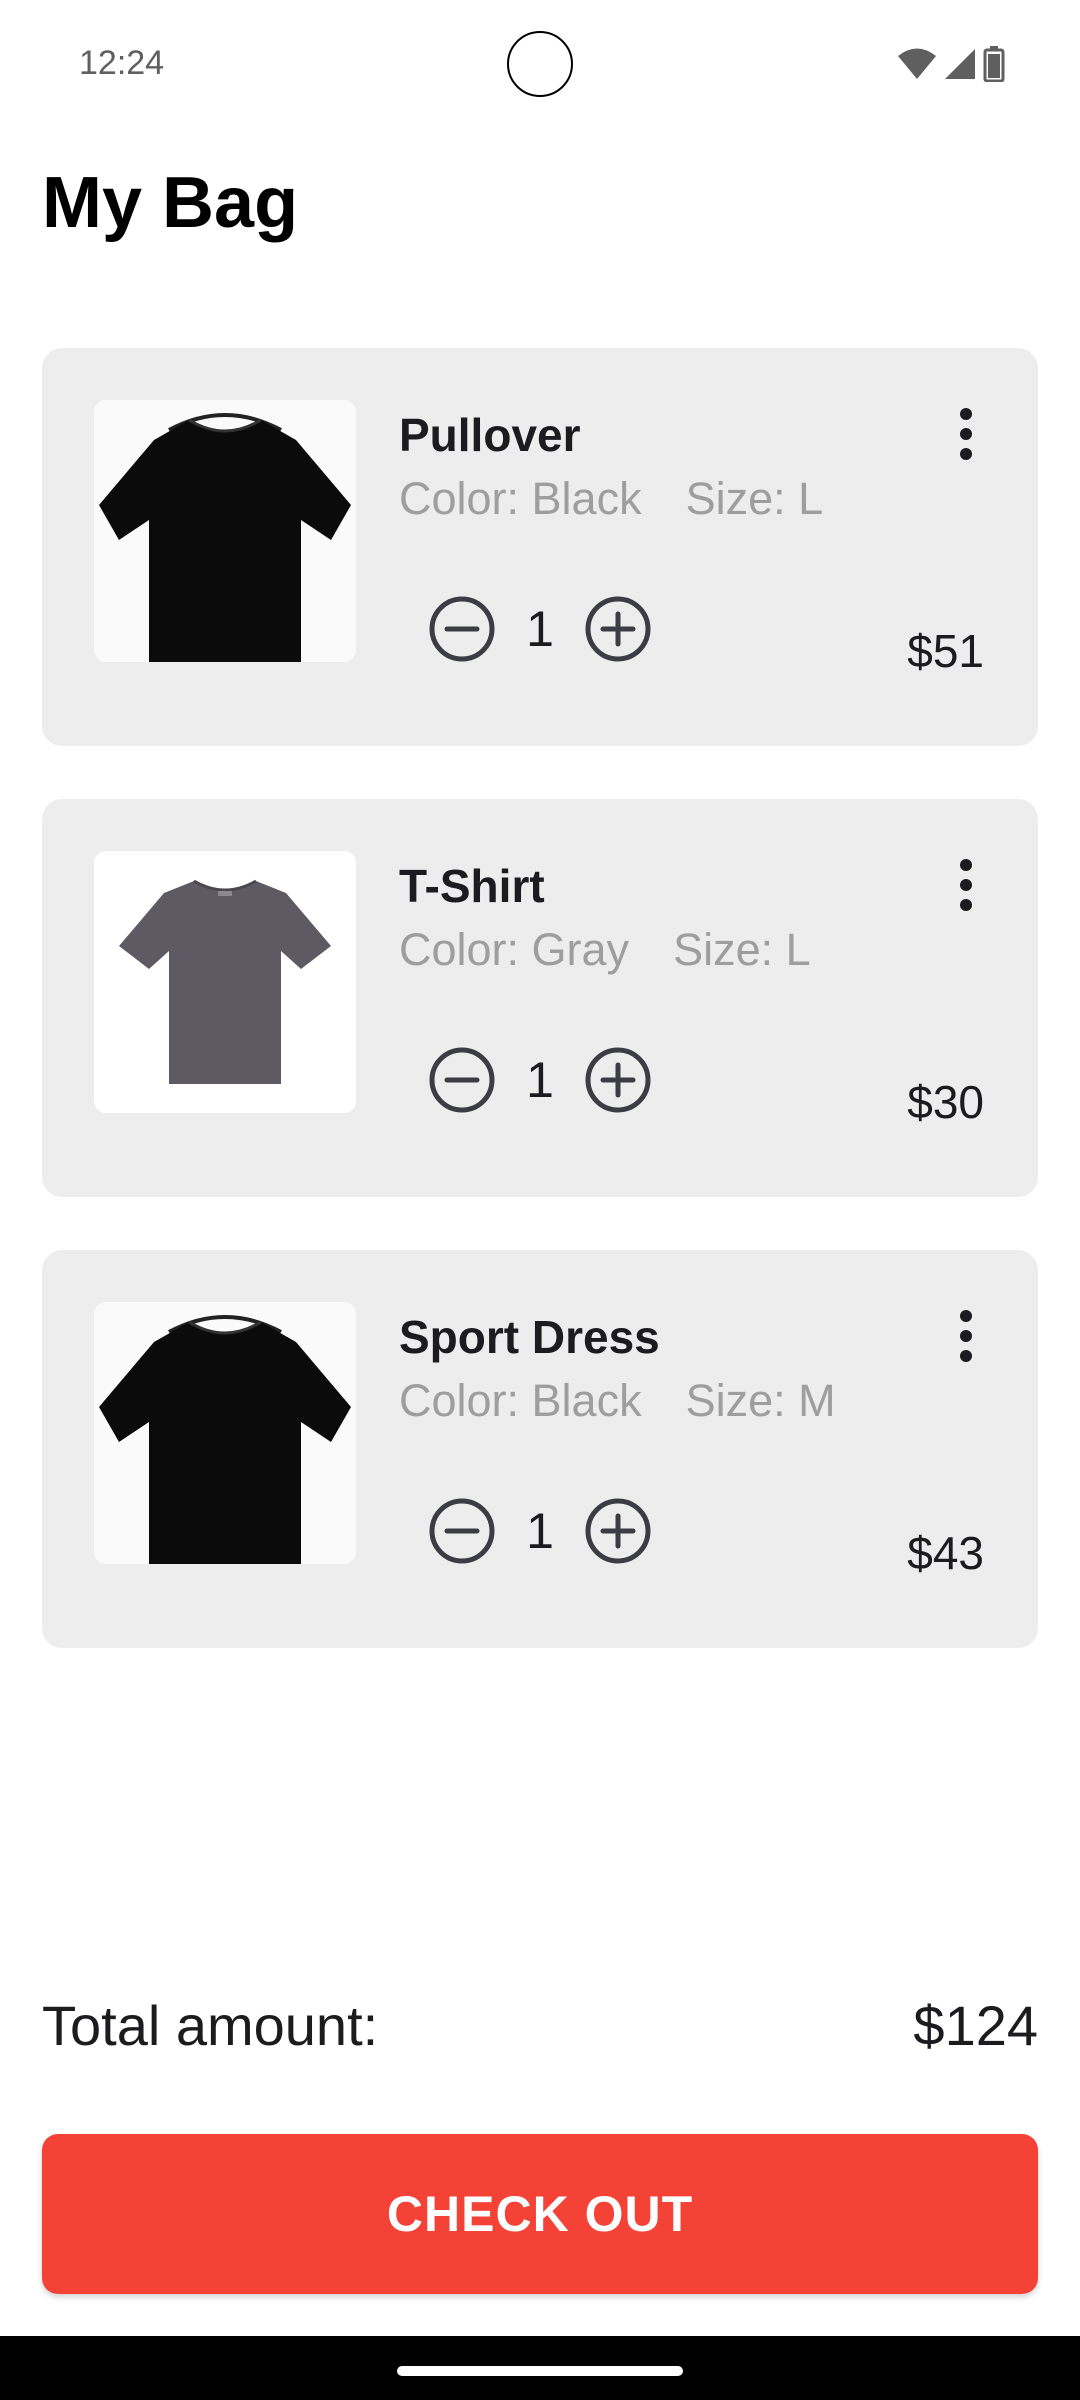 This screenshot has height=2400, width=1080. Describe the element at coordinates (975, 2025) in the screenshot. I see `total-amount-value: $124` at that location.